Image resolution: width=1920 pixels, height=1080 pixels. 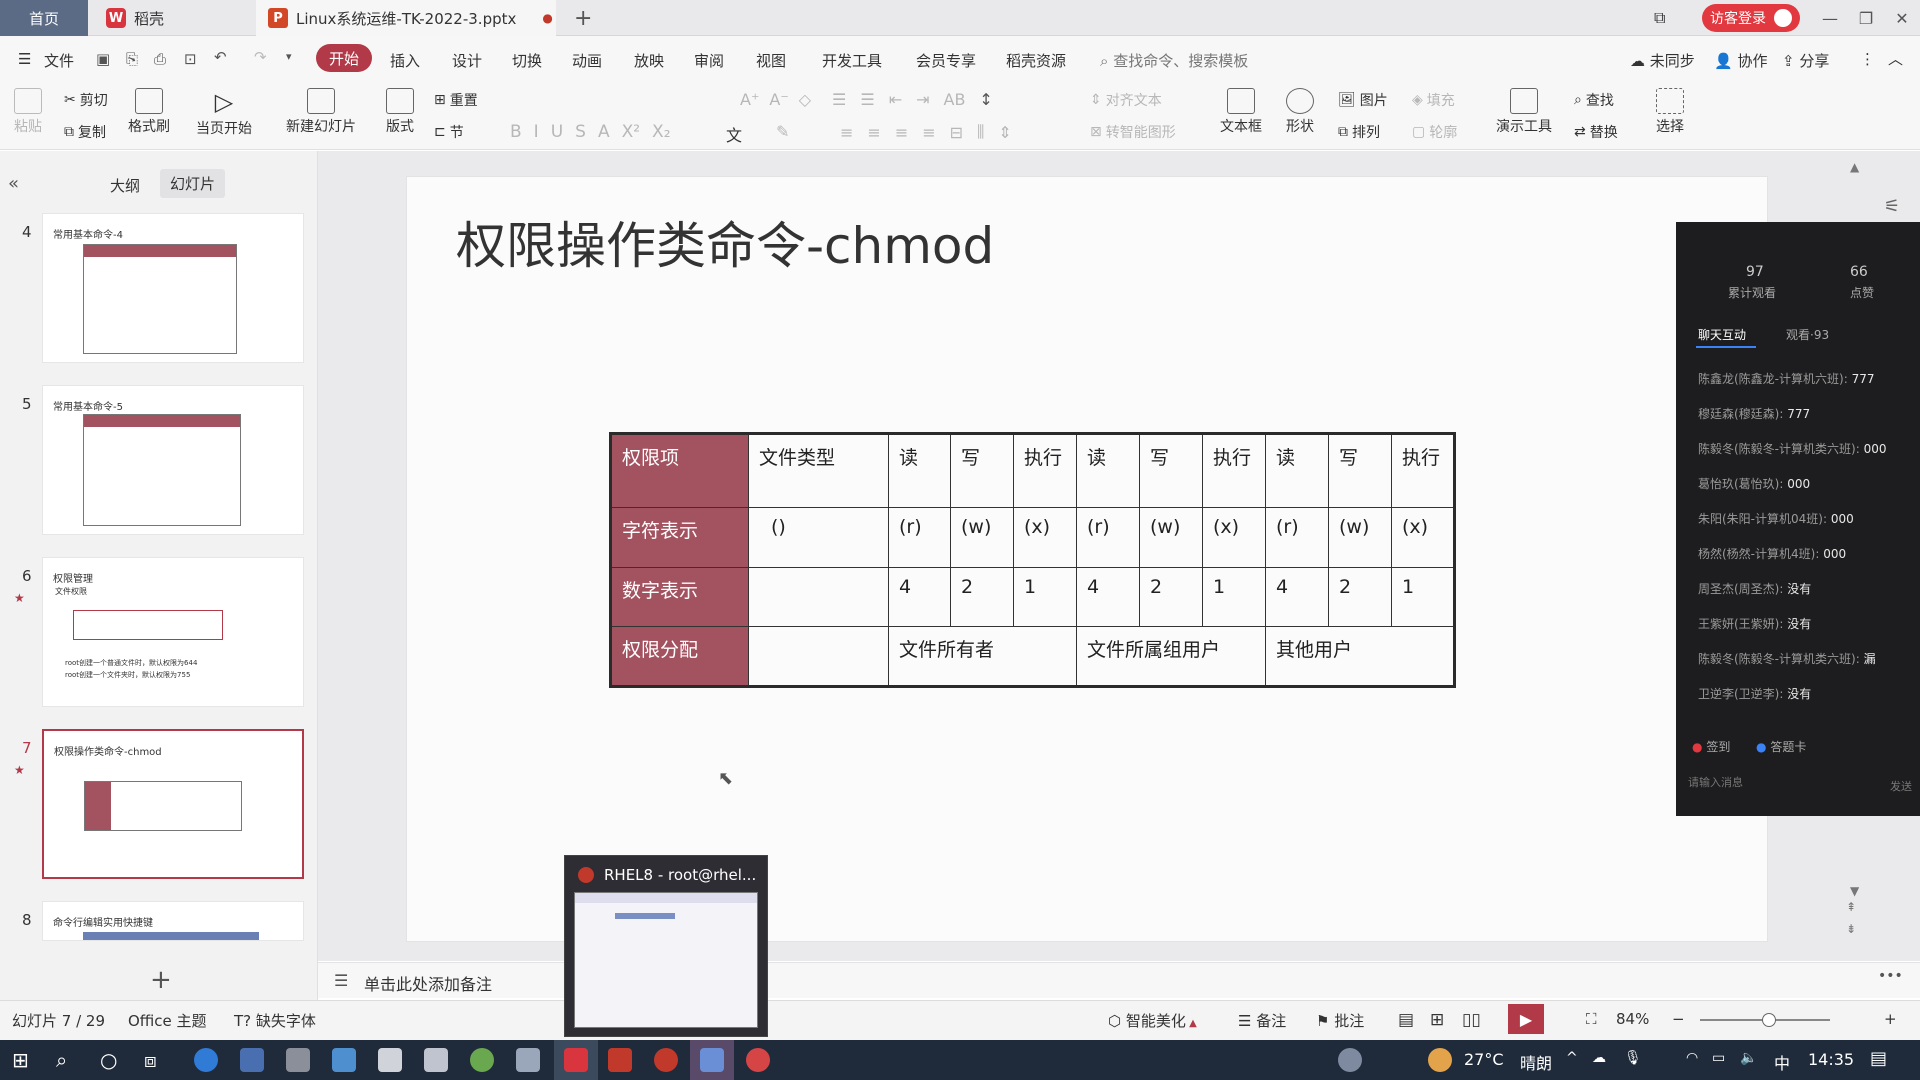 What do you see at coordinates (956, 132) in the screenshot?
I see `distribute-icon: ⊟` at bounding box center [956, 132].